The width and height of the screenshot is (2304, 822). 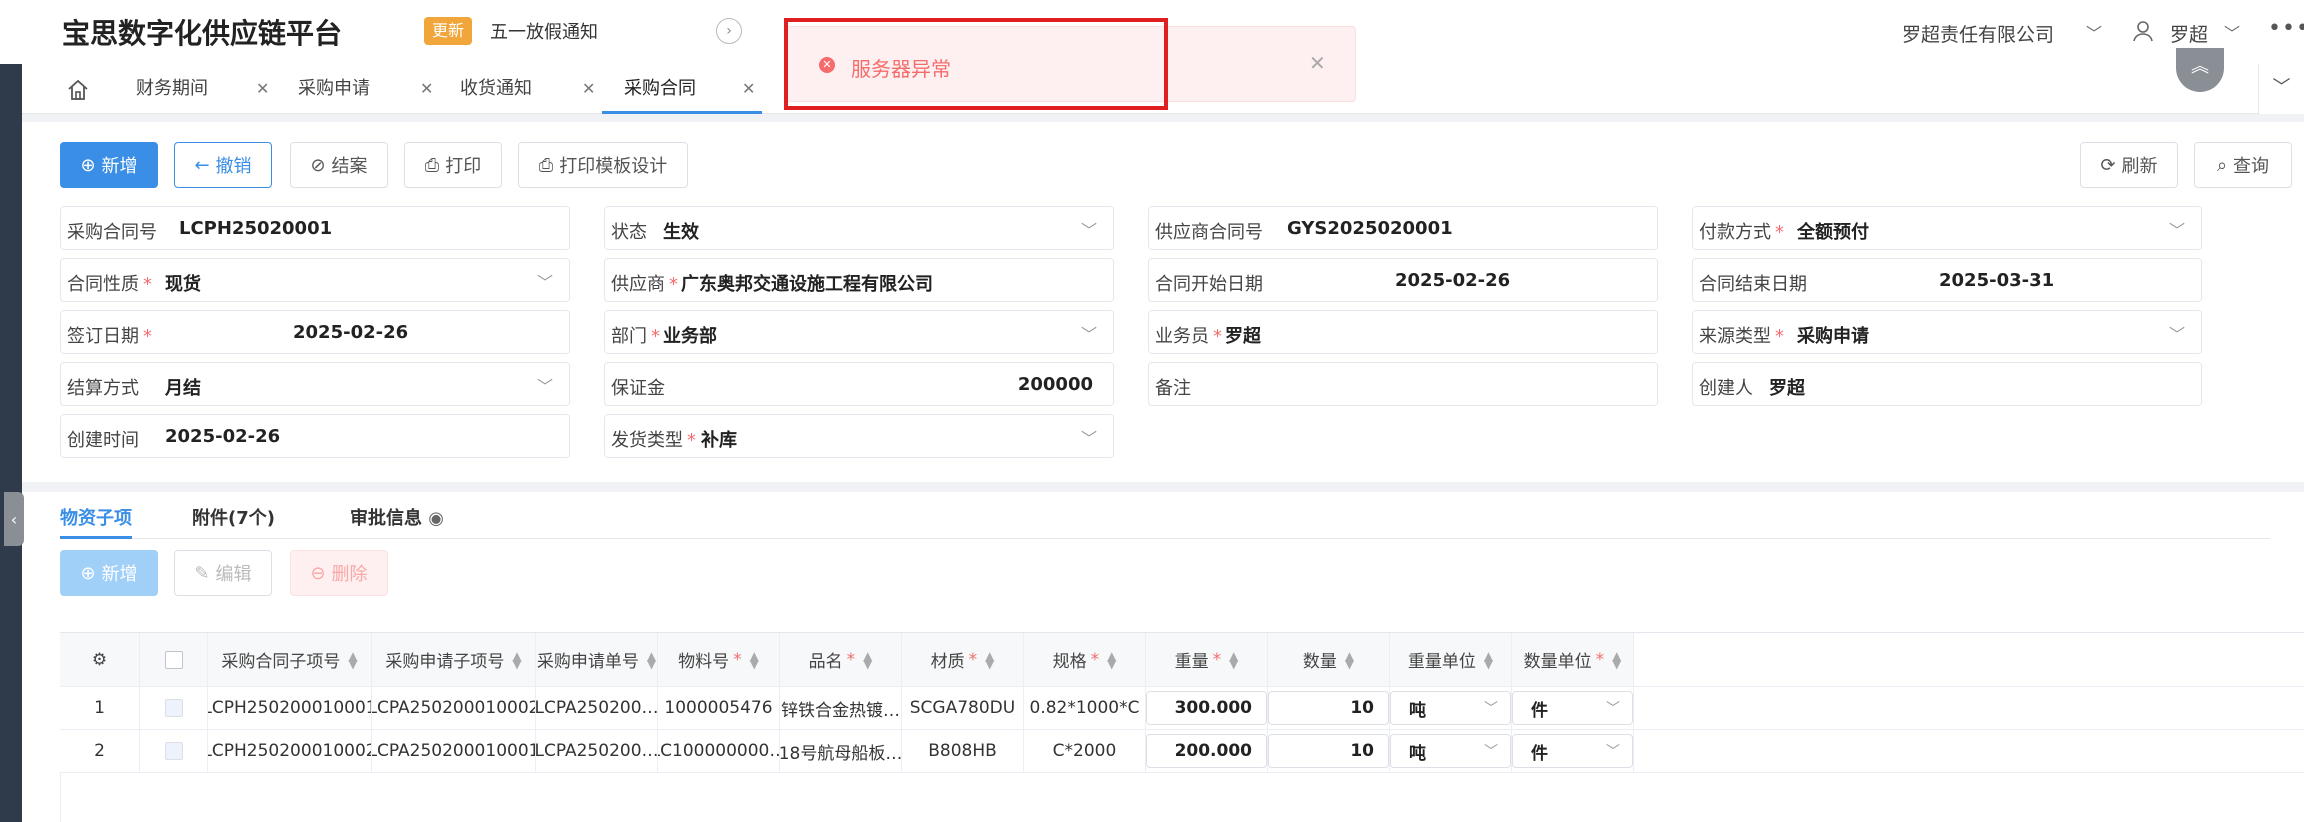 What do you see at coordinates (315, 384) in the screenshot?
I see `settlement-select: 结算方式 月结 ﹀` at bounding box center [315, 384].